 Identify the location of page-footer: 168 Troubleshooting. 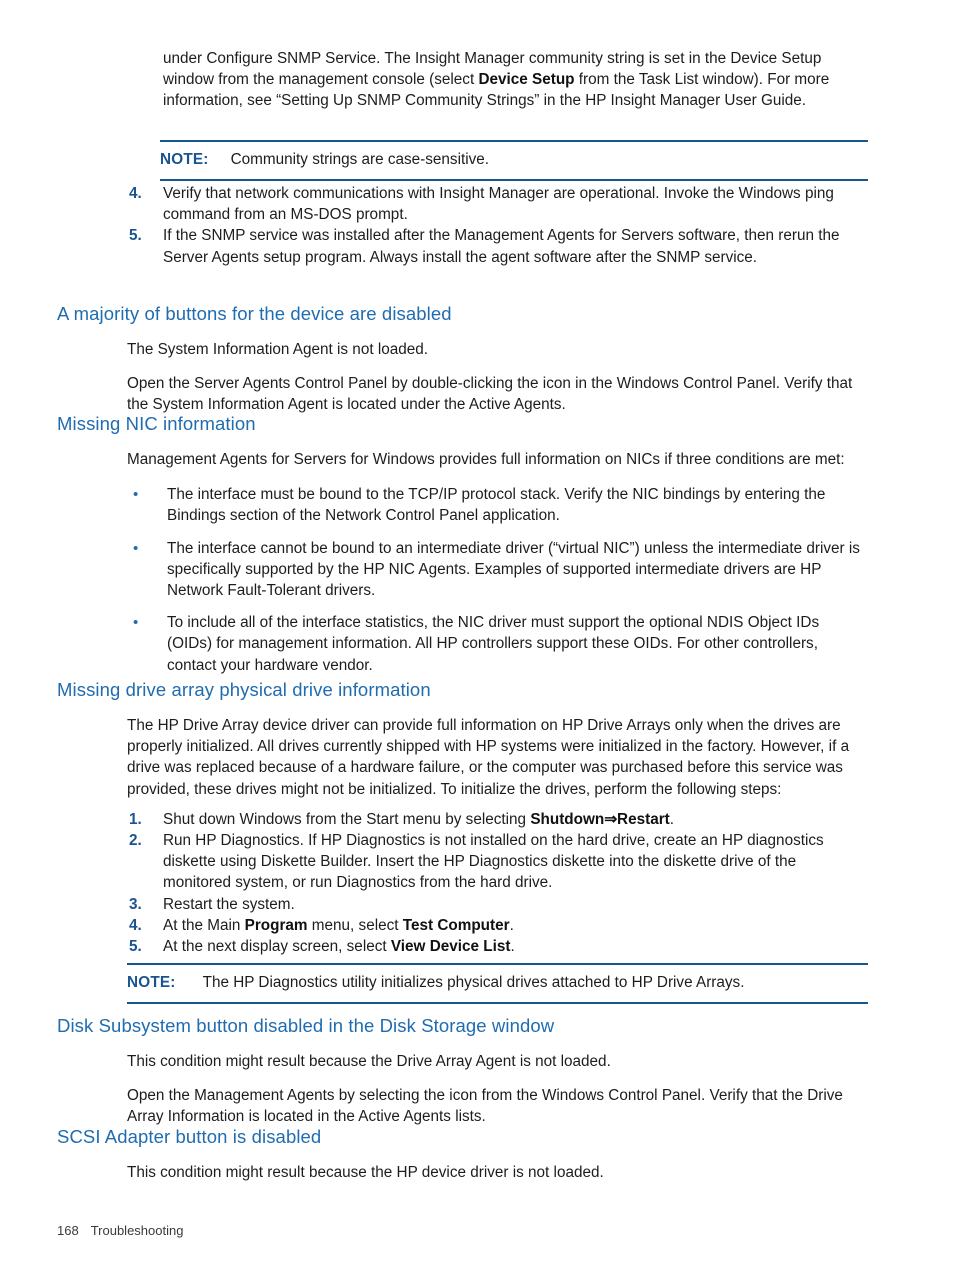
(120, 1230).